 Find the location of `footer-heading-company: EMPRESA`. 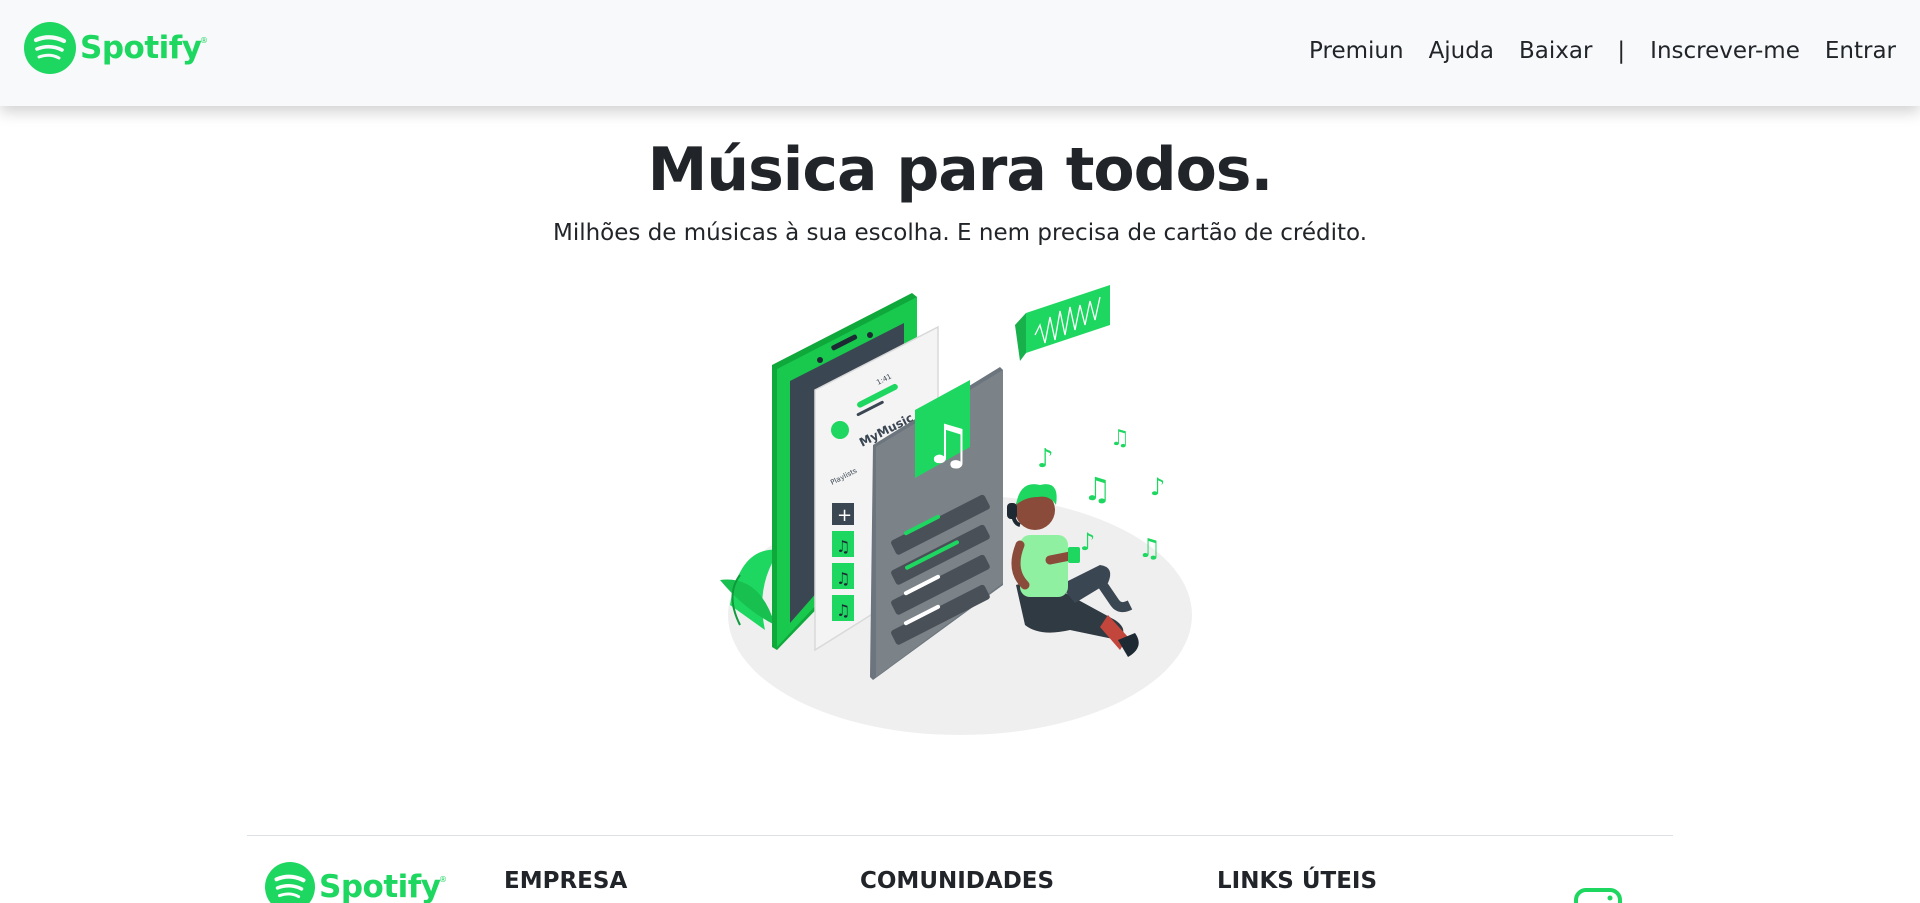

footer-heading-company: EMPRESA is located at coordinates (566, 881).